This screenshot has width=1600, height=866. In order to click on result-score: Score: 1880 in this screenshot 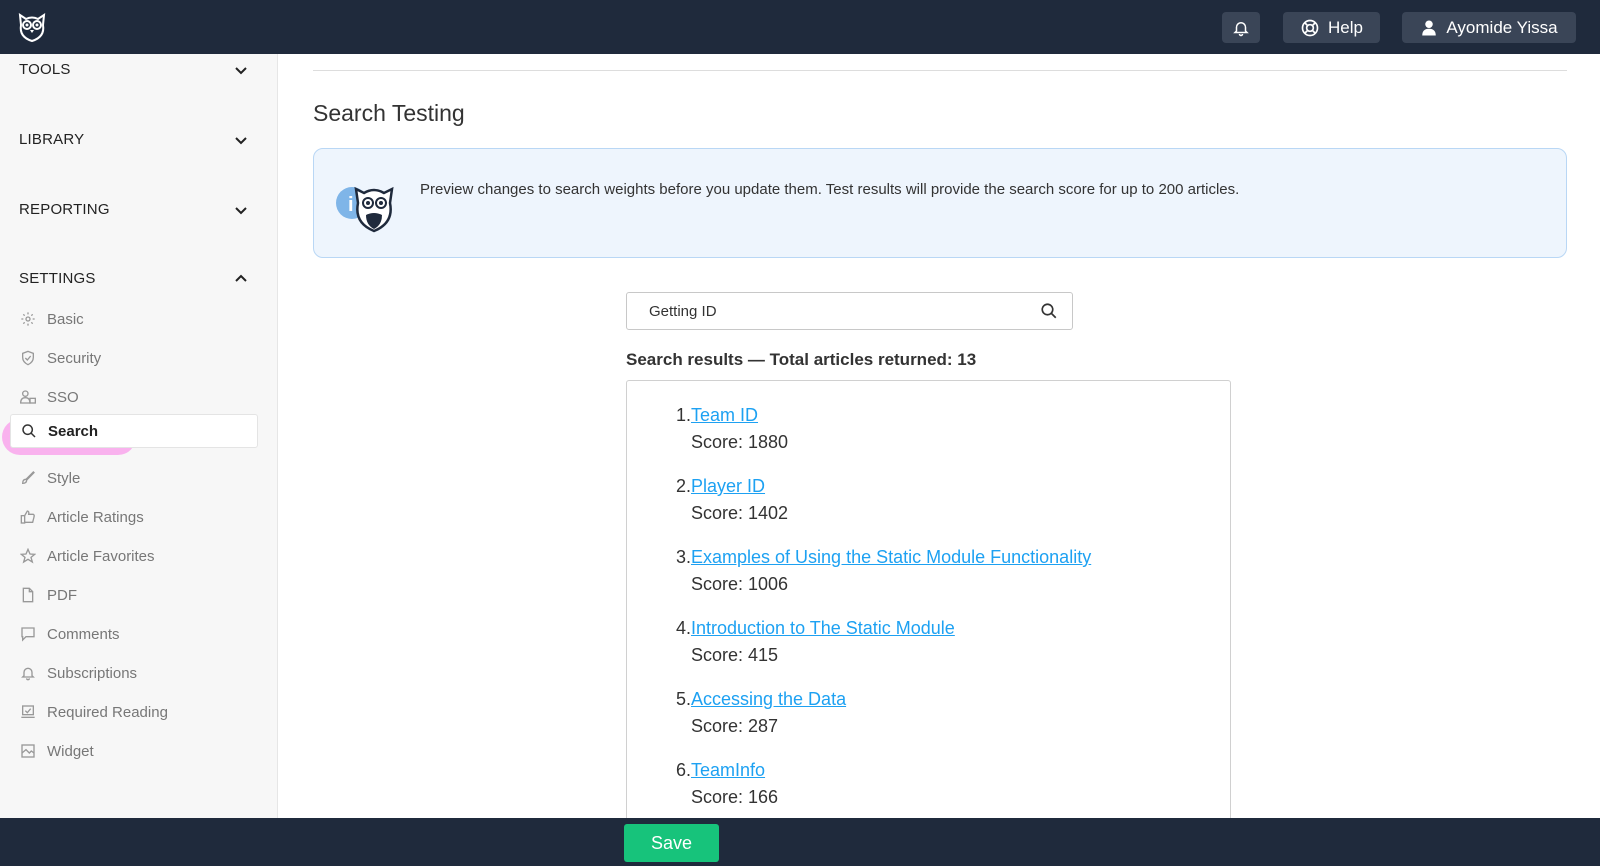, I will do `click(740, 442)`.